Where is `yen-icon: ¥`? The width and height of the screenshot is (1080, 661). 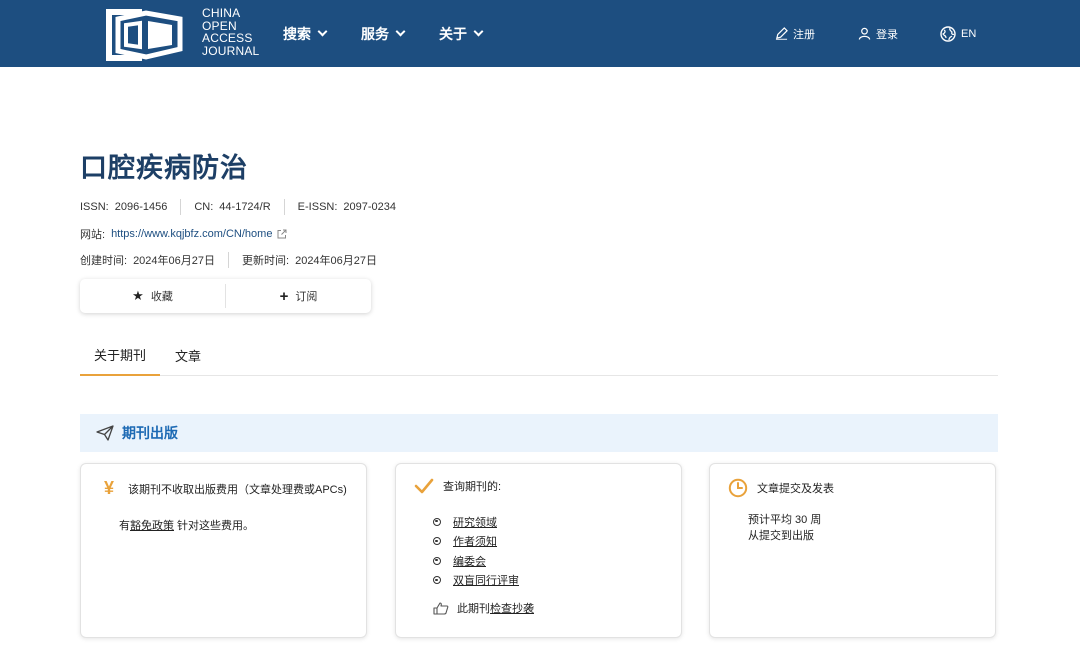 yen-icon: ¥ is located at coordinates (108, 488).